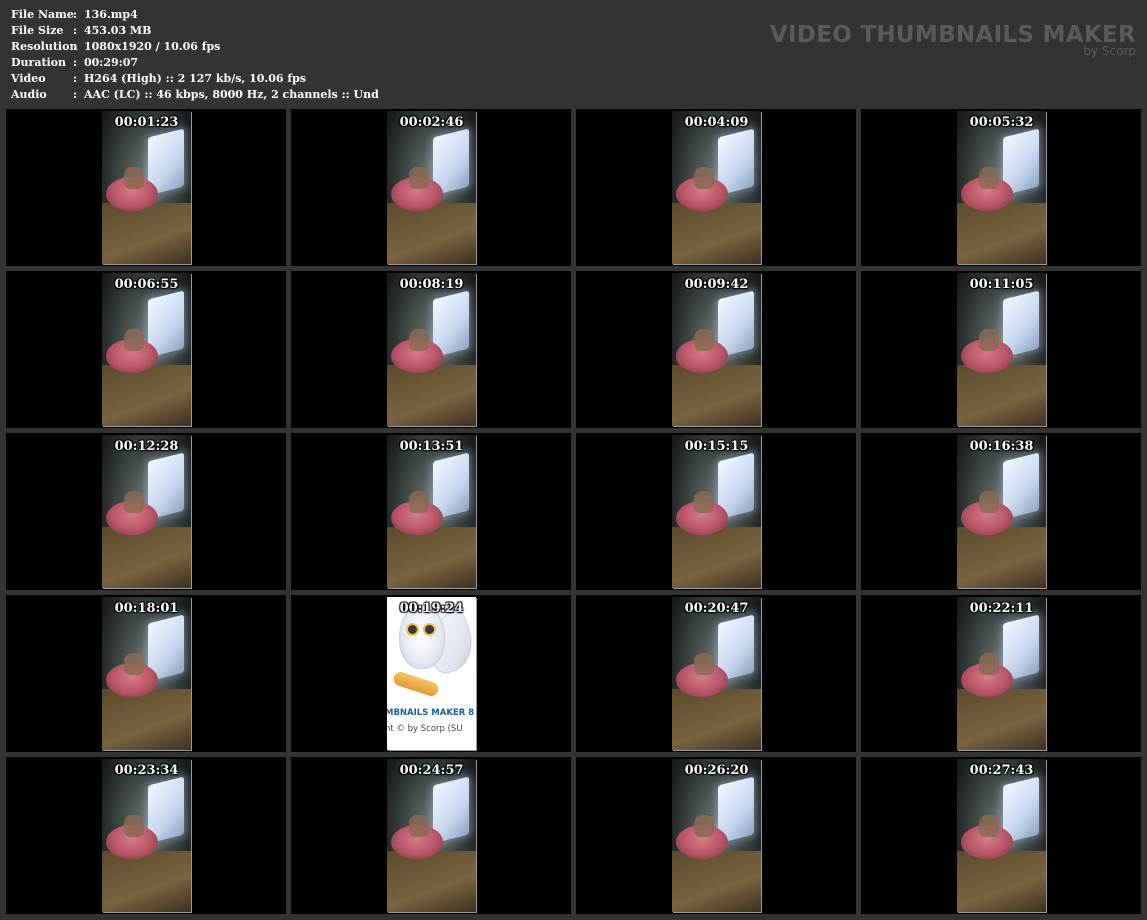  Describe the element at coordinates (431, 446) in the screenshot. I see `thumbnail-timestamp: 00:13:51` at that location.